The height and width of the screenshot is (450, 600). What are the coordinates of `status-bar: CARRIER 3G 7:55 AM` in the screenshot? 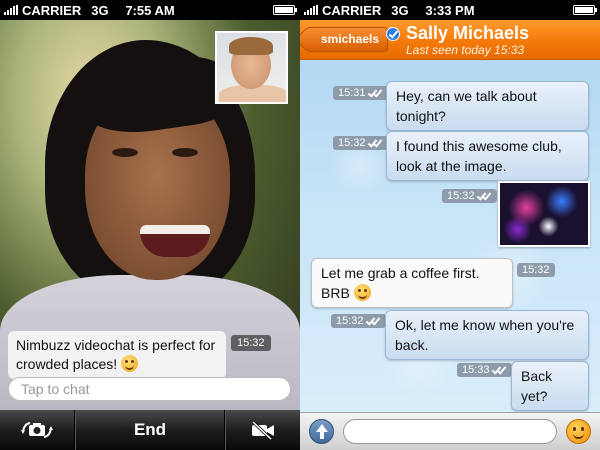 It's located at (150, 10).